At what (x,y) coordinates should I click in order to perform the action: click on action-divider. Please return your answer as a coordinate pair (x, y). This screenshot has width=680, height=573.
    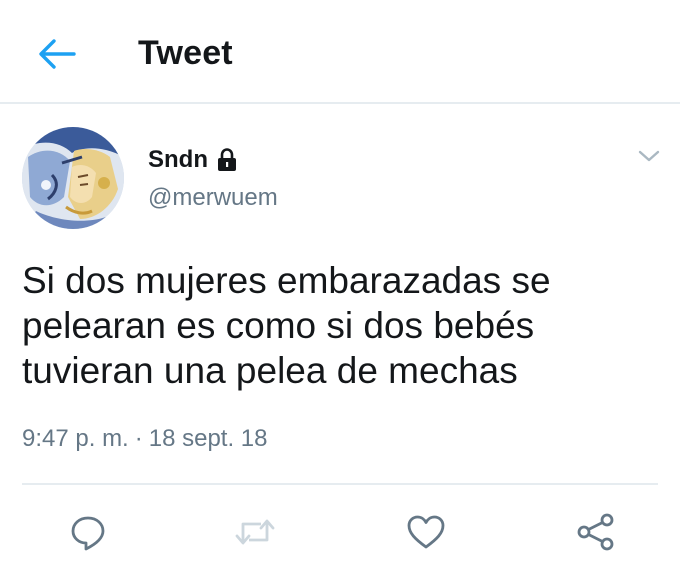
    Looking at the image, I should click on (340, 484).